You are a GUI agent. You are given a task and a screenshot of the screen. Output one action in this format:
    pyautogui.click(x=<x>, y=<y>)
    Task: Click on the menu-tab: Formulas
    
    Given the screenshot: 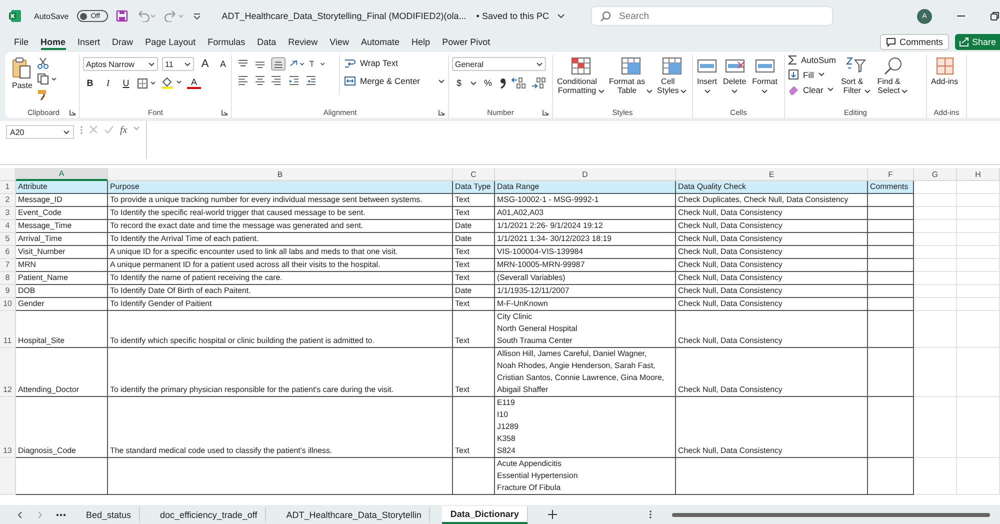 What is the action you would take?
    pyautogui.click(x=227, y=42)
    